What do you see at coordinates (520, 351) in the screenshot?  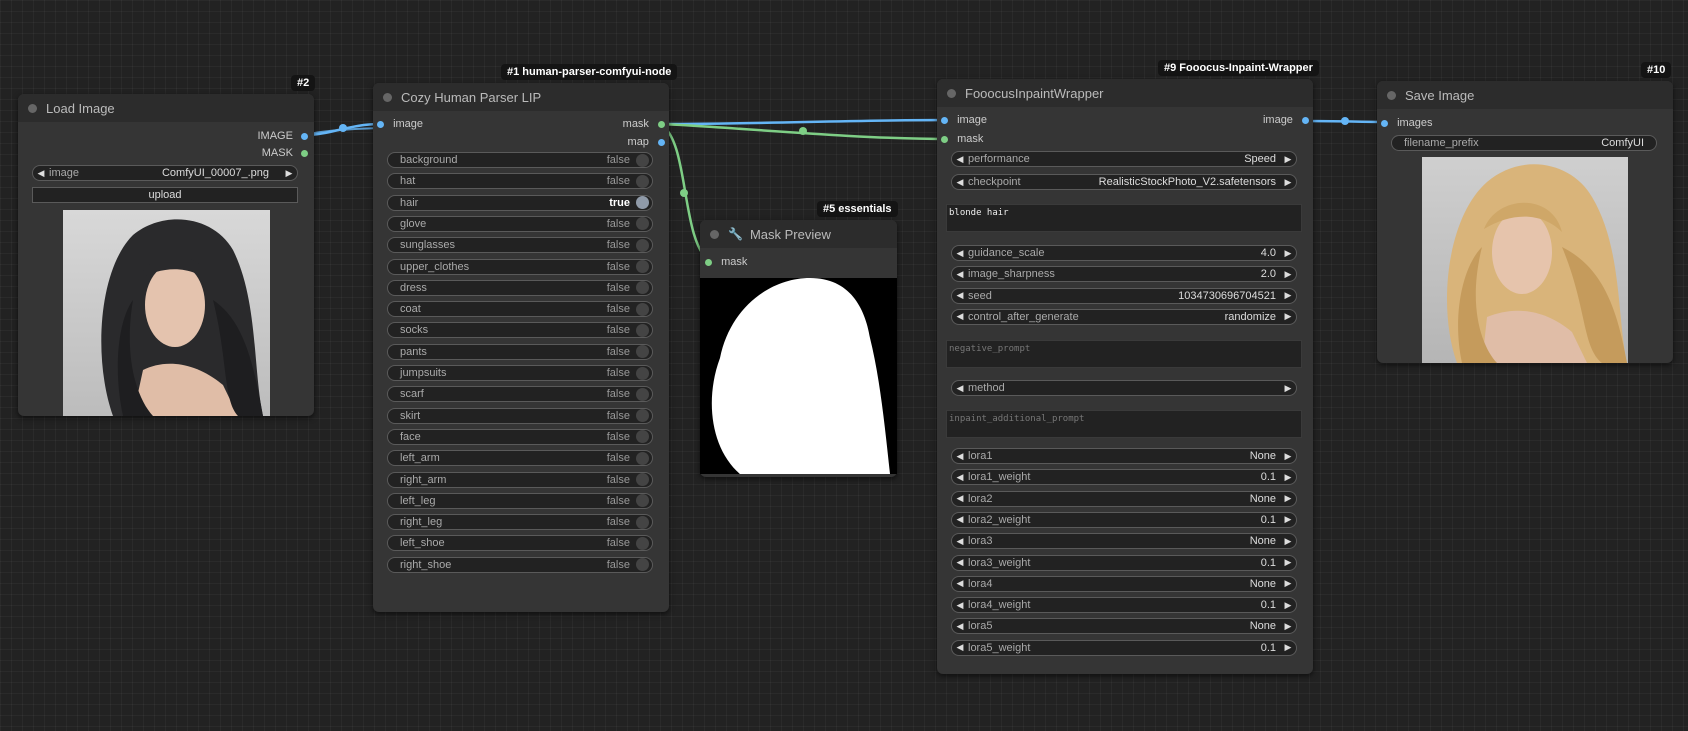 I see `toggle-pants: pants false` at bounding box center [520, 351].